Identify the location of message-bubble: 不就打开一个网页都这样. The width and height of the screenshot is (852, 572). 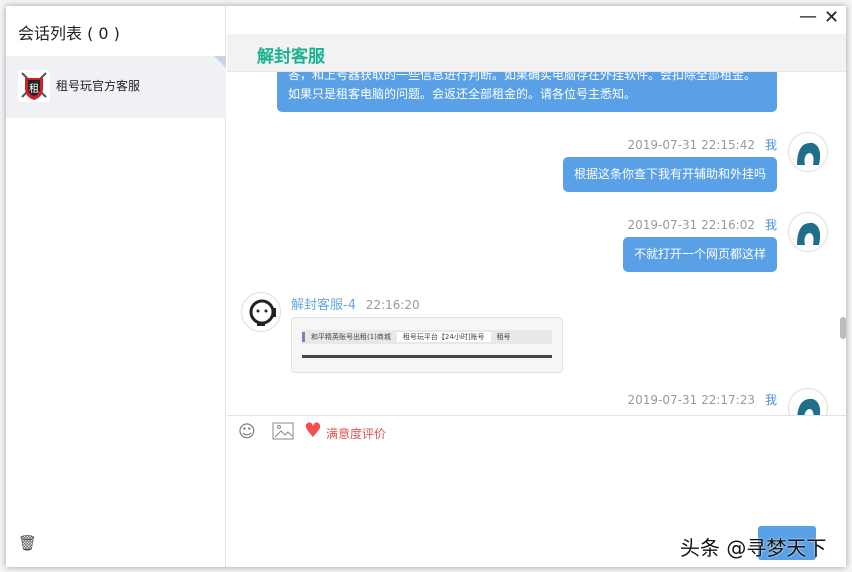
(699, 254).